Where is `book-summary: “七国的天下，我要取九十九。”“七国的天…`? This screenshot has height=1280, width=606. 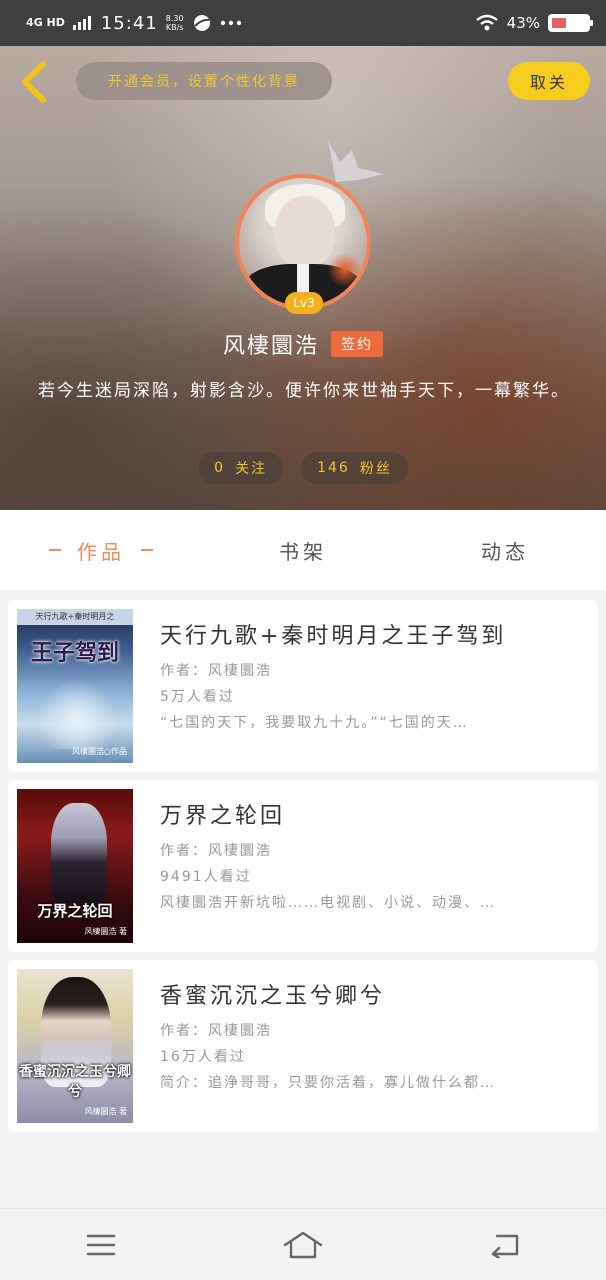
book-summary: “七国的天下，我要取九十九。”“七国的天… is located at coordinates (314, 723).